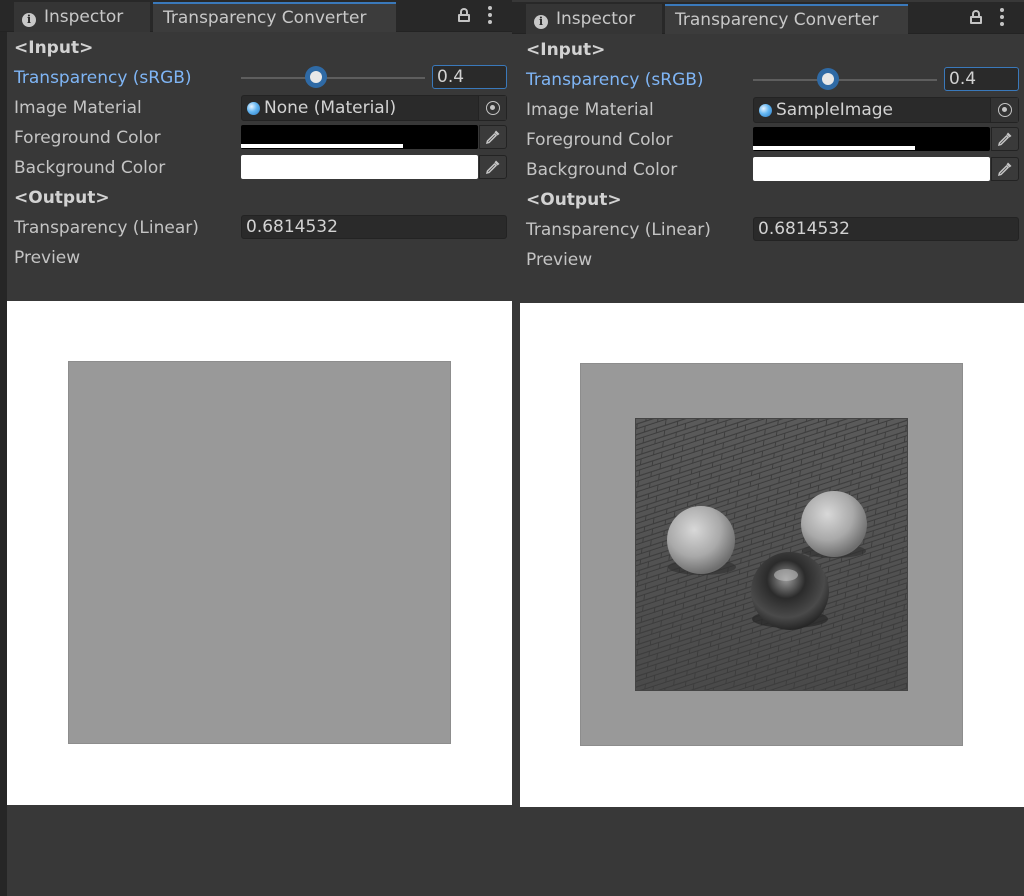 The height and width of the screenshot is (896, 1024). What do you see at coordinates (834, 524) in the screenshot?
I see `white-sphere-right` at bounding box center [834, 524].